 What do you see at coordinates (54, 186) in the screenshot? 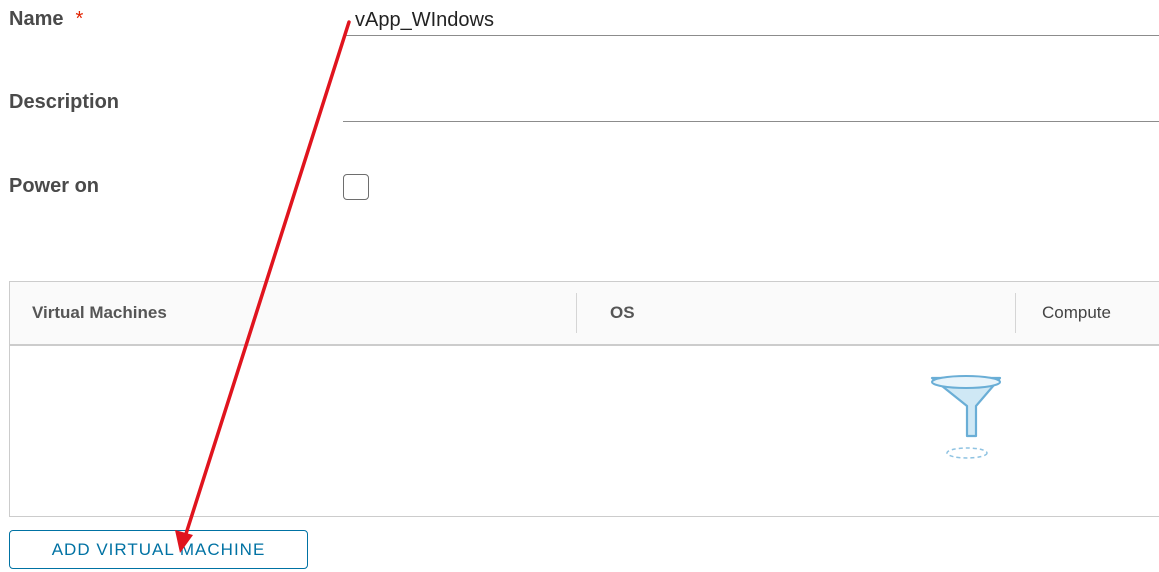
I see `power-on-label: Power on` at bounding box center [54, 186].